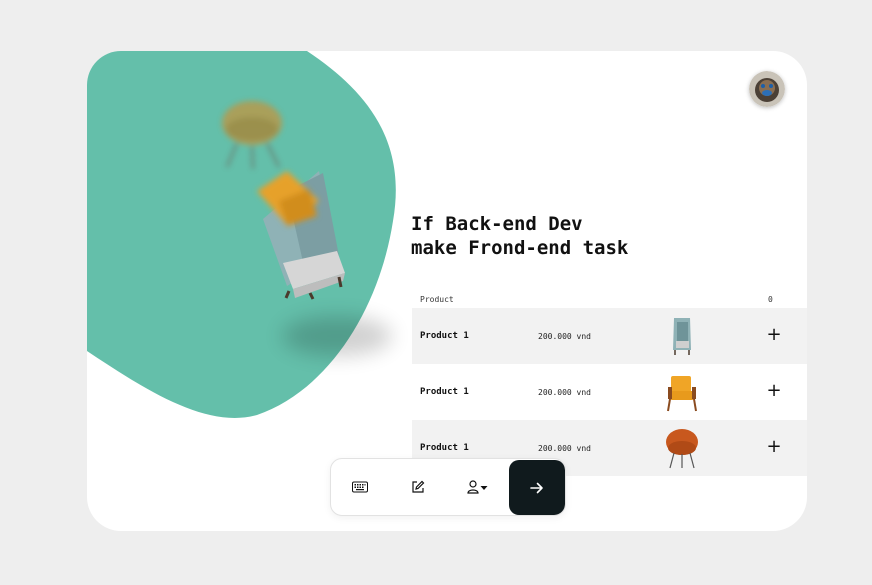  I want to click on armchair-icon, so click(682, 394).